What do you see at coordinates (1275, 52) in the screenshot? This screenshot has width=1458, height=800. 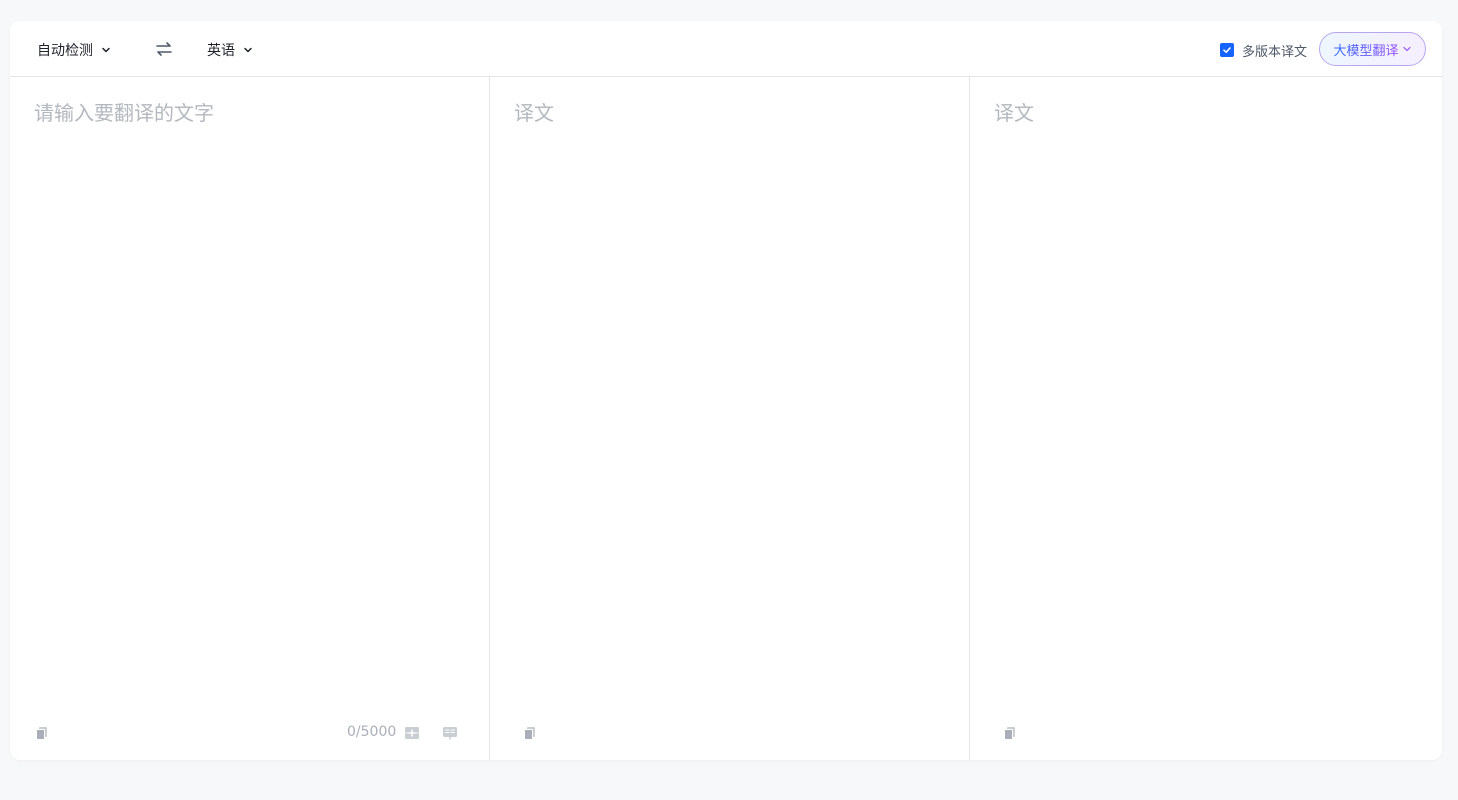 I see `multi-version-label: 多版本译文` at bounding box center [1275, 52].